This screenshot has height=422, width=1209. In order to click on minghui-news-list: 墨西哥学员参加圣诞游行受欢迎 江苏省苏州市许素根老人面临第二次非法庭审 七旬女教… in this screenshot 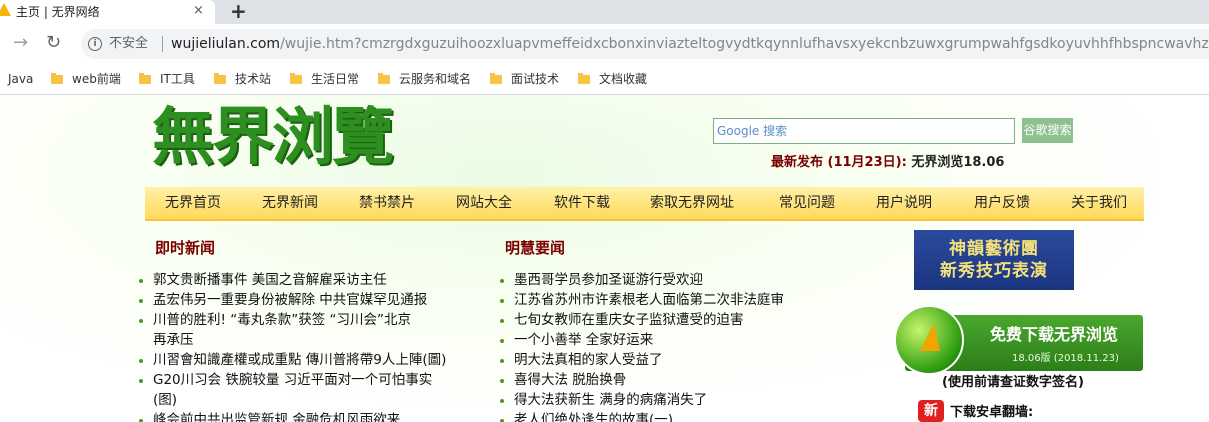, I will do `click(655, 346)`.